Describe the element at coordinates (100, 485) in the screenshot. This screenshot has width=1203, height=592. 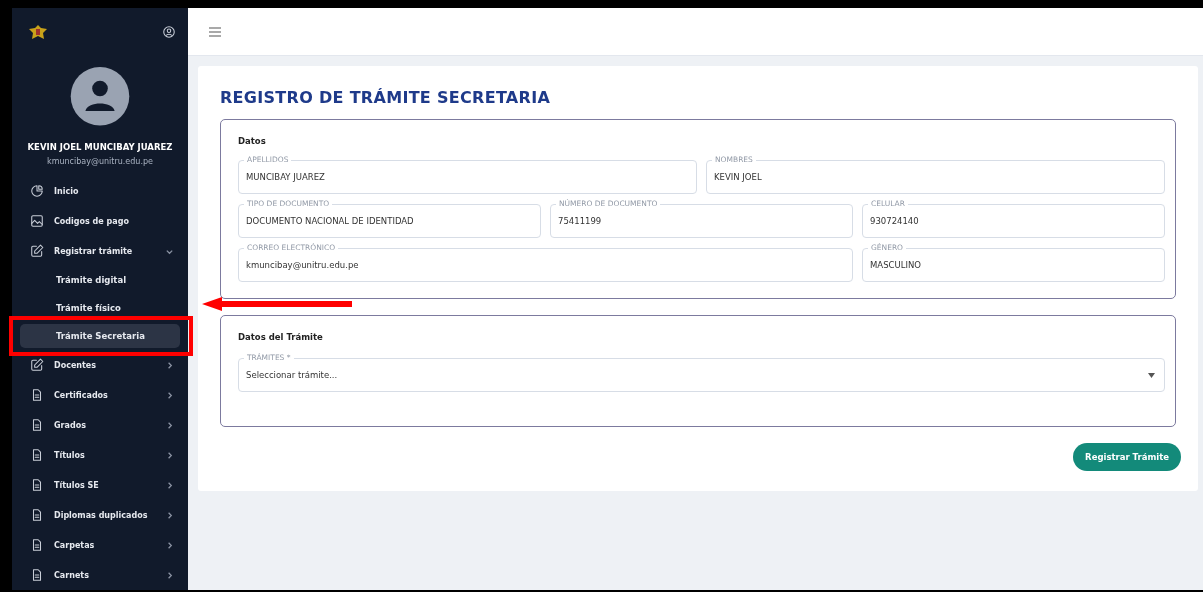
I see `sidebar-item: Títulos SE` at that location.